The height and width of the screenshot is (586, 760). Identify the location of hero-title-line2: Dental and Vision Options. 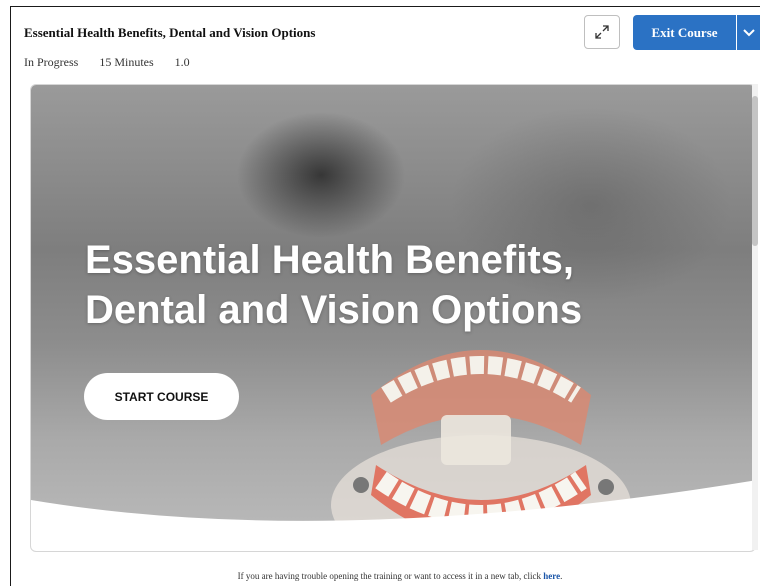
(334, 310).